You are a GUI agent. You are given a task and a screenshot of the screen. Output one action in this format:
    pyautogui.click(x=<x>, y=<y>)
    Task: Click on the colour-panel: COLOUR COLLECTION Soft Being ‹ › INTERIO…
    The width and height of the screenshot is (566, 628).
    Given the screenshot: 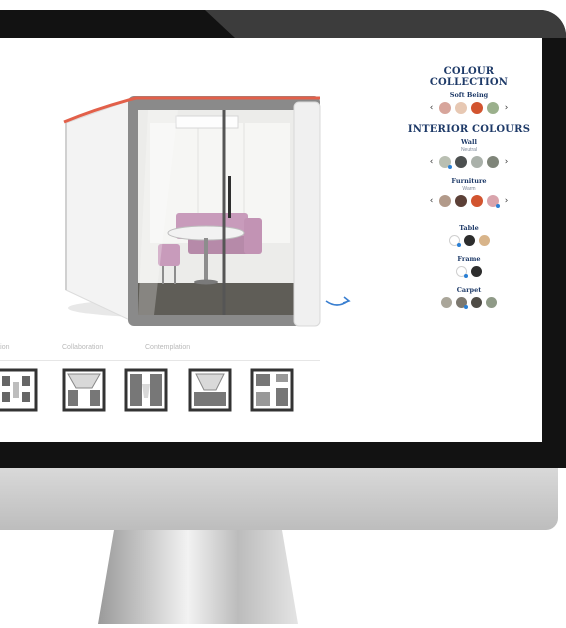 What is the action you would take?
    pyautogui.click(x=469, y=187)
    